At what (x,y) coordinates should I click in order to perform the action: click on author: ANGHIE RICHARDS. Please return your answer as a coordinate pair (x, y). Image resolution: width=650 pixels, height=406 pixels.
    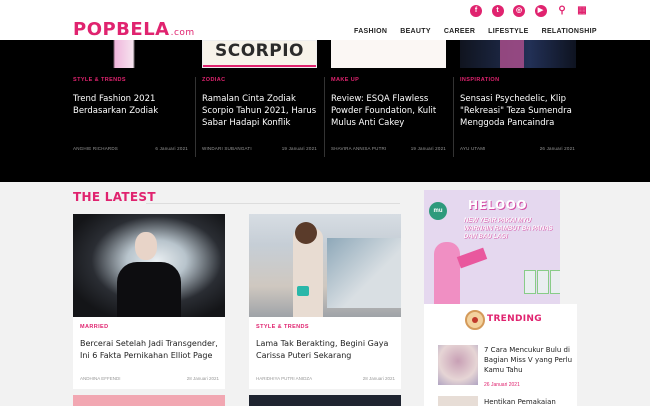
    Looking at the image, I should click on (95, 148).